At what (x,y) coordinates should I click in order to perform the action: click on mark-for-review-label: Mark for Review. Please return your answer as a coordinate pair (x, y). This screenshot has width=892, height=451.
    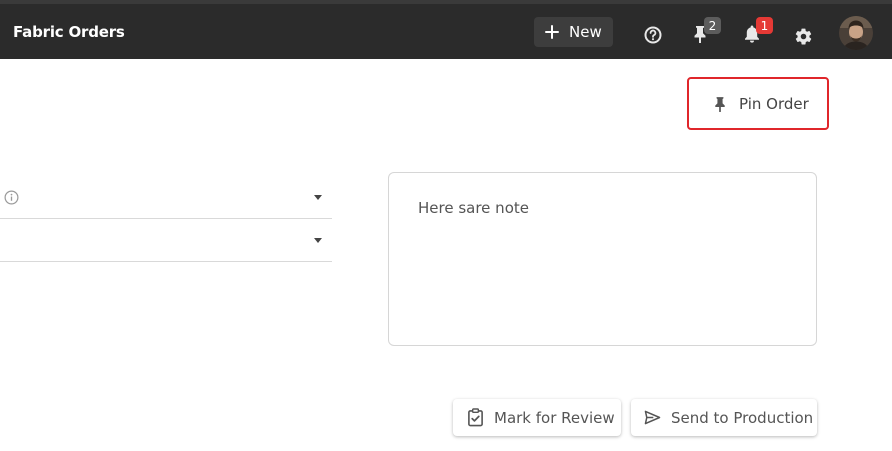
    Looking at the image, I should click on (554, 417).